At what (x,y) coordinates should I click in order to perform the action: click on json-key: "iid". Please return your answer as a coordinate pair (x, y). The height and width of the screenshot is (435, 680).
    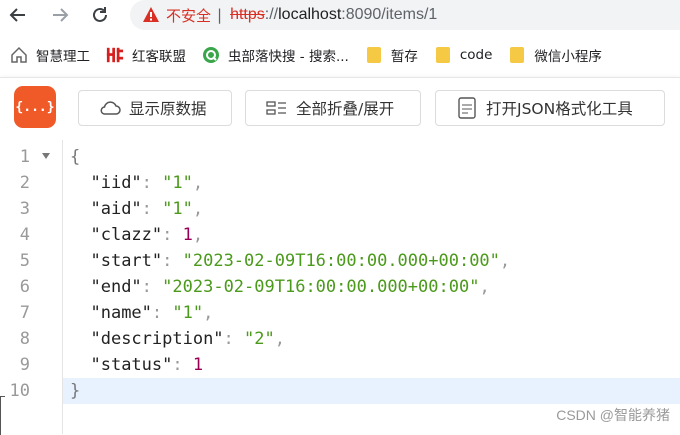
    Looking at the image, I should click on (116, 183).